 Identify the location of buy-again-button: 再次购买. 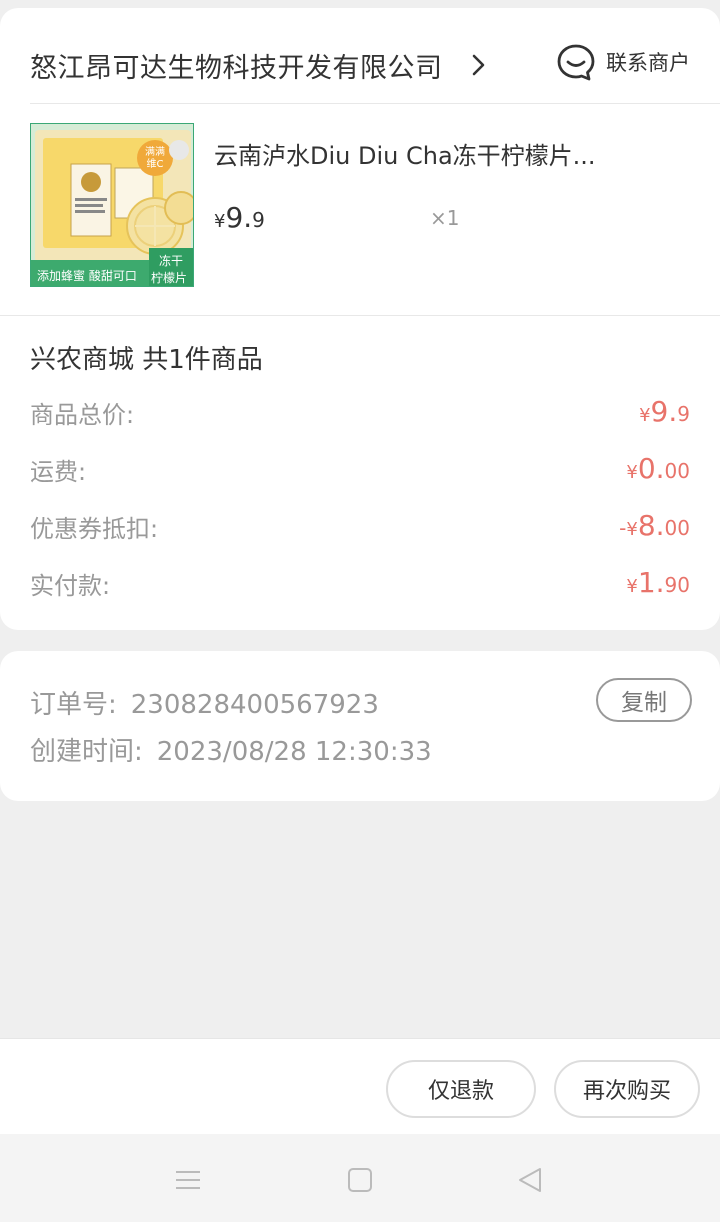
(627, 1089).